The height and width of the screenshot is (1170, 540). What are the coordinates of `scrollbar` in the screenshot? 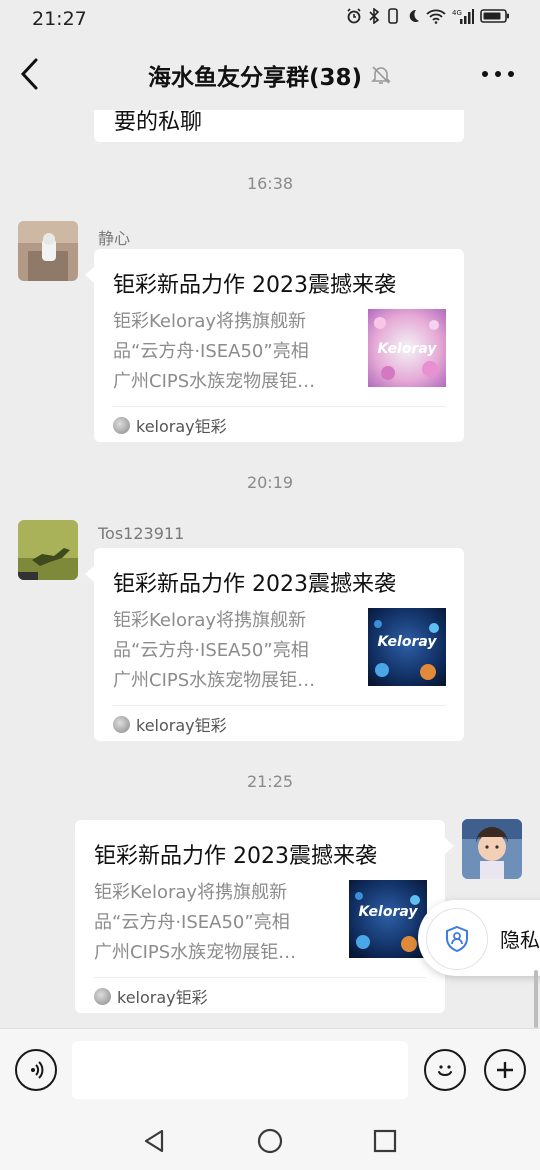 It's located at (536, 999).